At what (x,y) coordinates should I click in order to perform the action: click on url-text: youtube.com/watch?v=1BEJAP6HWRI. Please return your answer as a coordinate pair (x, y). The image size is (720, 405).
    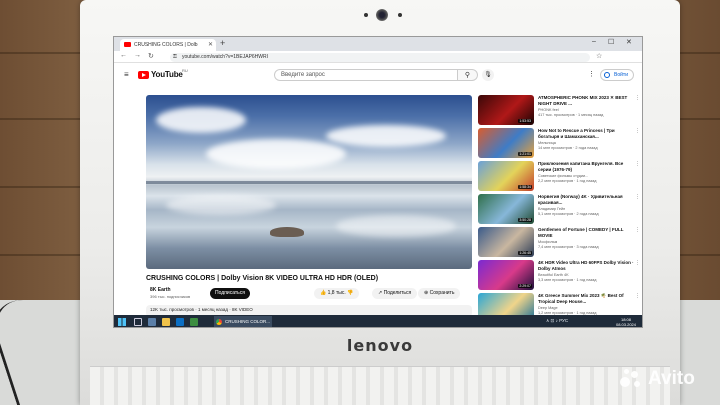
    Looking at the image, I should click on (225, 57).